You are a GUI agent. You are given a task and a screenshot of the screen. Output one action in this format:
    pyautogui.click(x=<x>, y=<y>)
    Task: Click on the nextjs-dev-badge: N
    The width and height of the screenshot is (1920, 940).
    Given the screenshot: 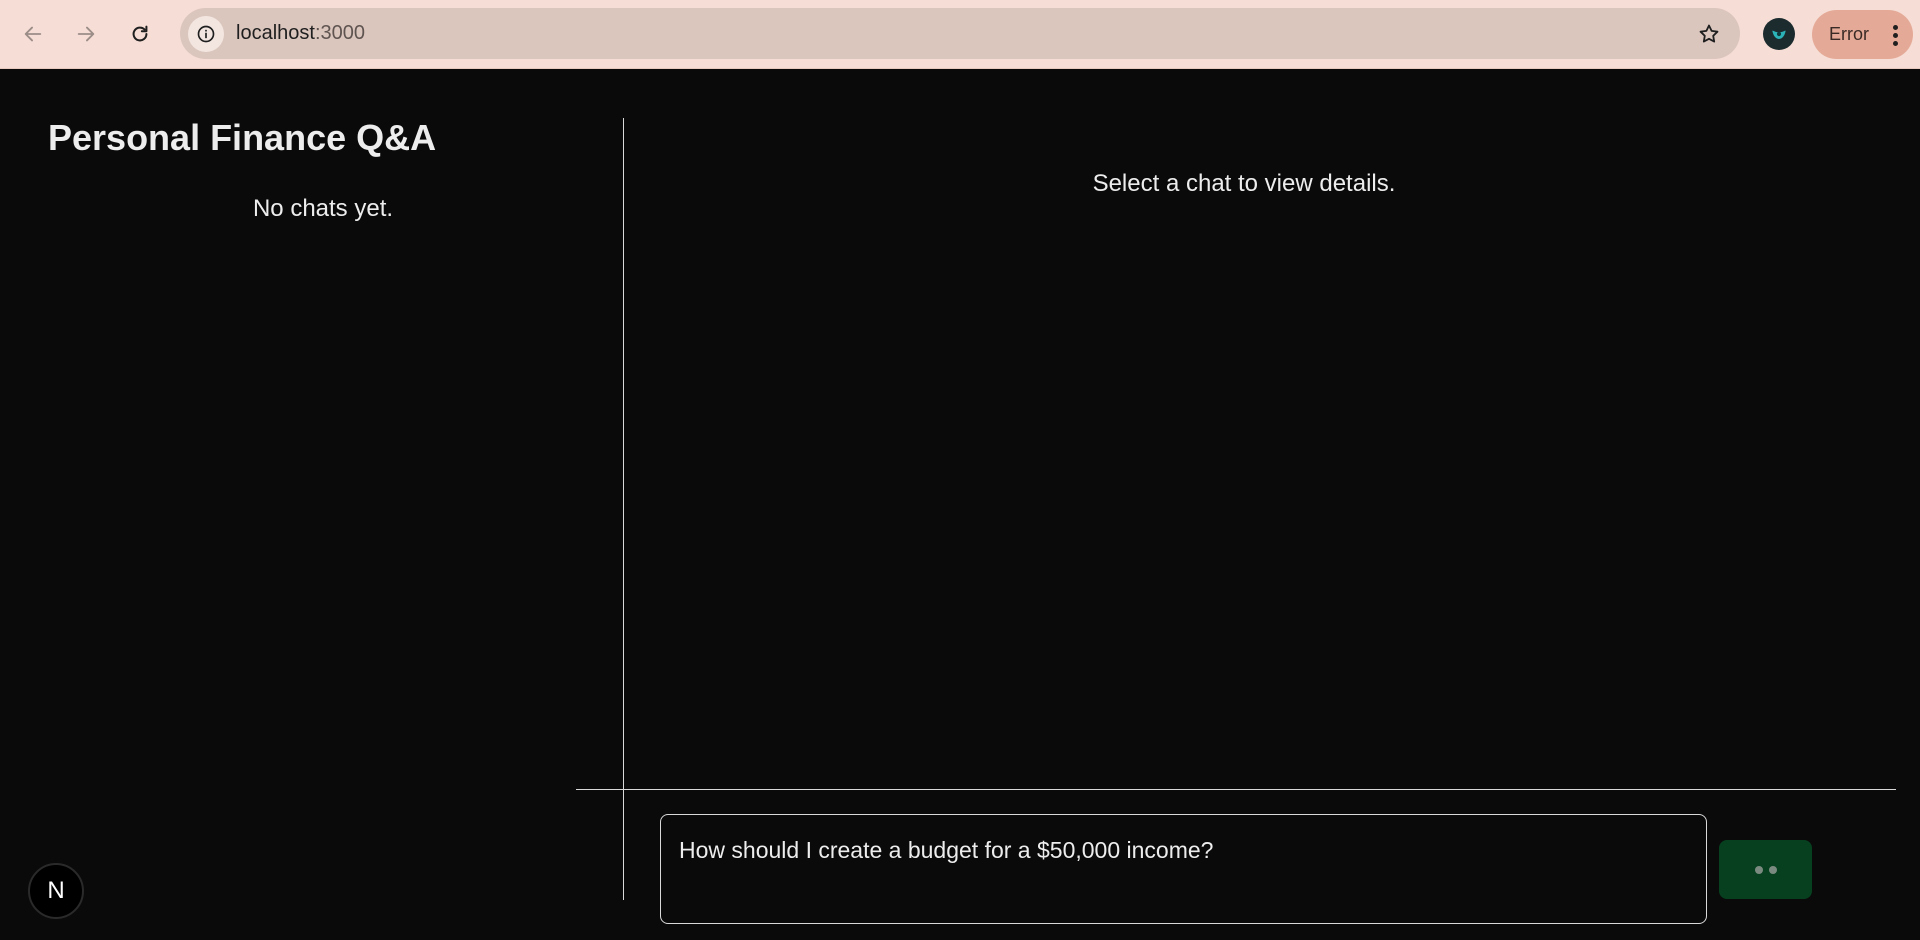 What is the action you would take?
    pyautogui.click(x=56, y=891)
    